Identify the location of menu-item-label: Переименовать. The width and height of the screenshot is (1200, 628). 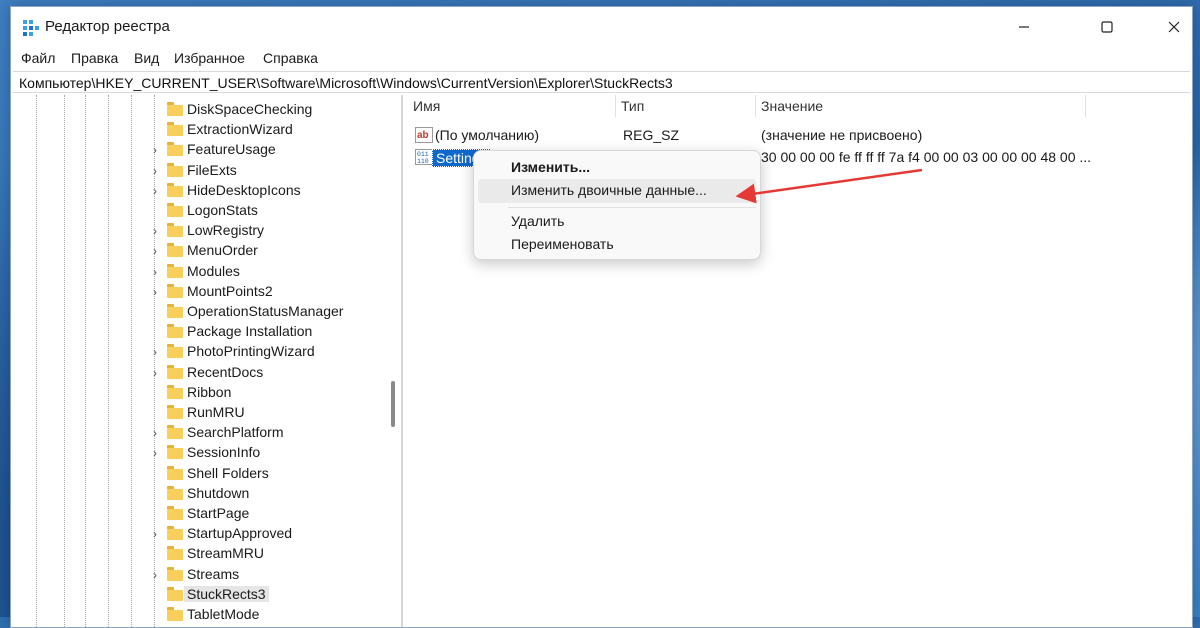
(562, 244).